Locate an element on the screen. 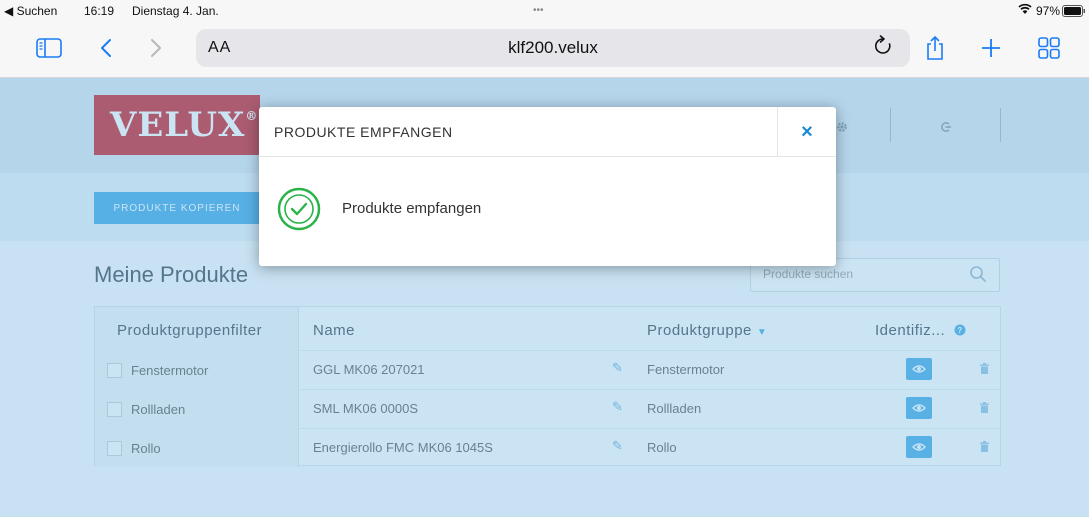 Image resolution: width=1089 pixels, height=517 pixels. status-date: Dienstag 4. Jan. is located at coordinates (175, 11).